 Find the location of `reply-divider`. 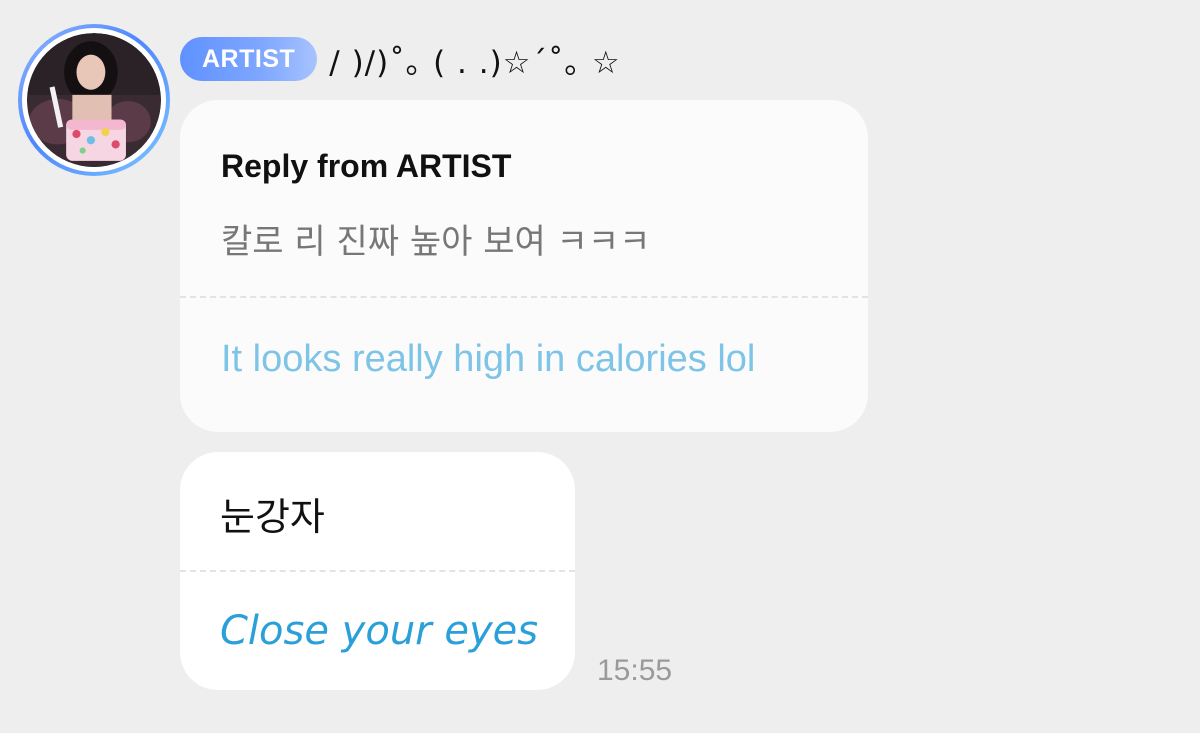

reply-divider is located at coordinates (524, 297).